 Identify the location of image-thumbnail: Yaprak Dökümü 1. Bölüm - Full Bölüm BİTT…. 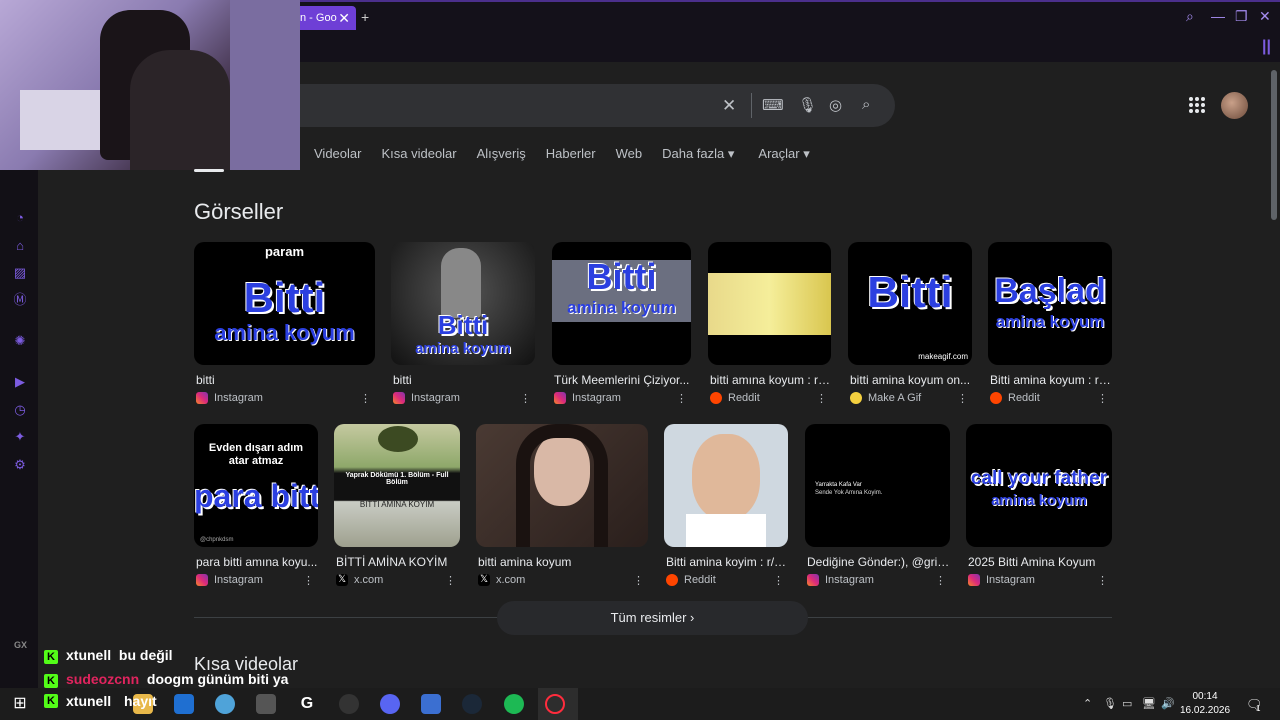
(397, 485).